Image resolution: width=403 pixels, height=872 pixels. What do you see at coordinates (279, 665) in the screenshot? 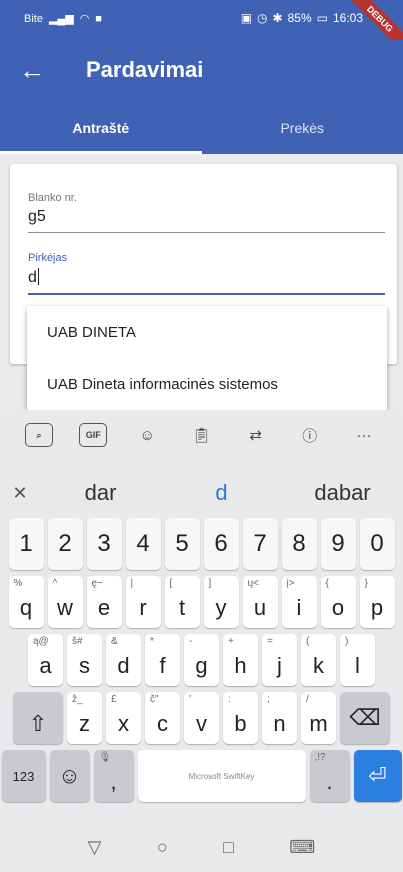
I see `key-label: j` at bounding box center [279, 665].